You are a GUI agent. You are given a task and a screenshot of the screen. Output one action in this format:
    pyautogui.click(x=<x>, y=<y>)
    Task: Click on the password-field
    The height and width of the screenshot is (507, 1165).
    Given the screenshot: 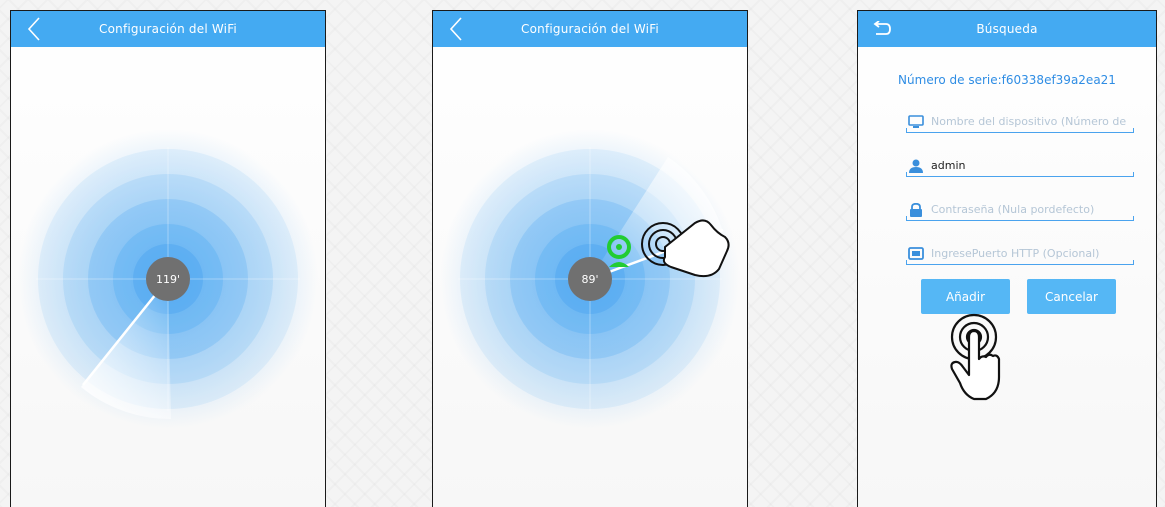 What is the action you would take?
    pyautogui.click(x=1020, y=210)
    